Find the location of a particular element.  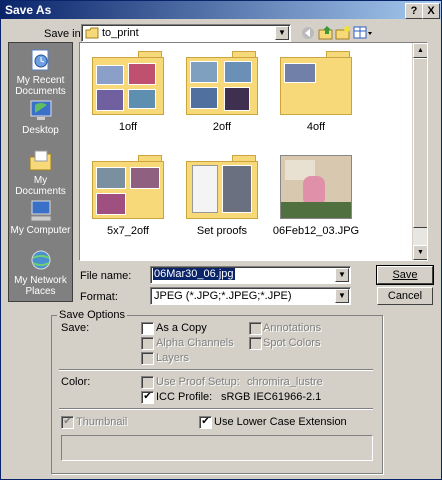

vertical-scrollbar: ▲ ▼ is located at coordinates (419, 151).